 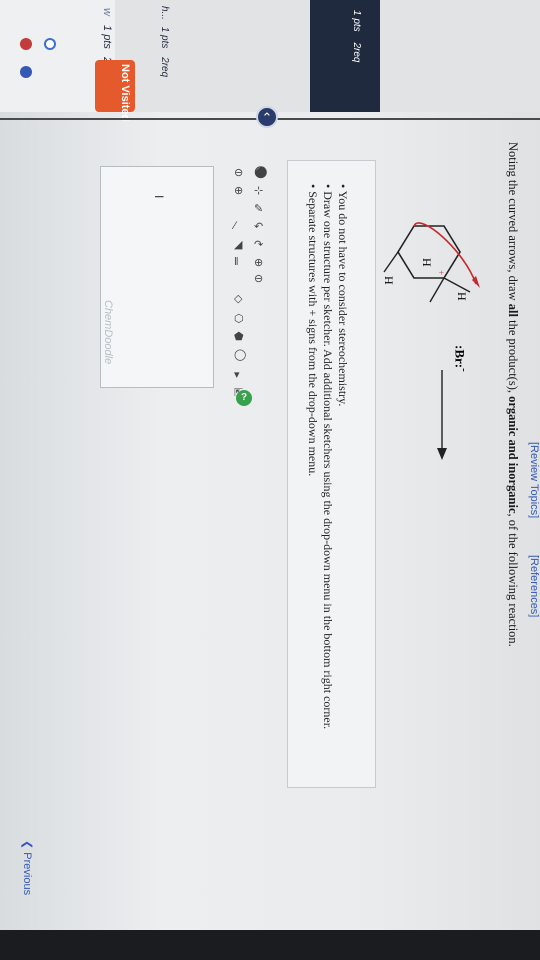 What do you see at coordinates (258, 278) in the screenshot?
I see `zoom-out-icon: ⊖` at bounding box center [258, 278].